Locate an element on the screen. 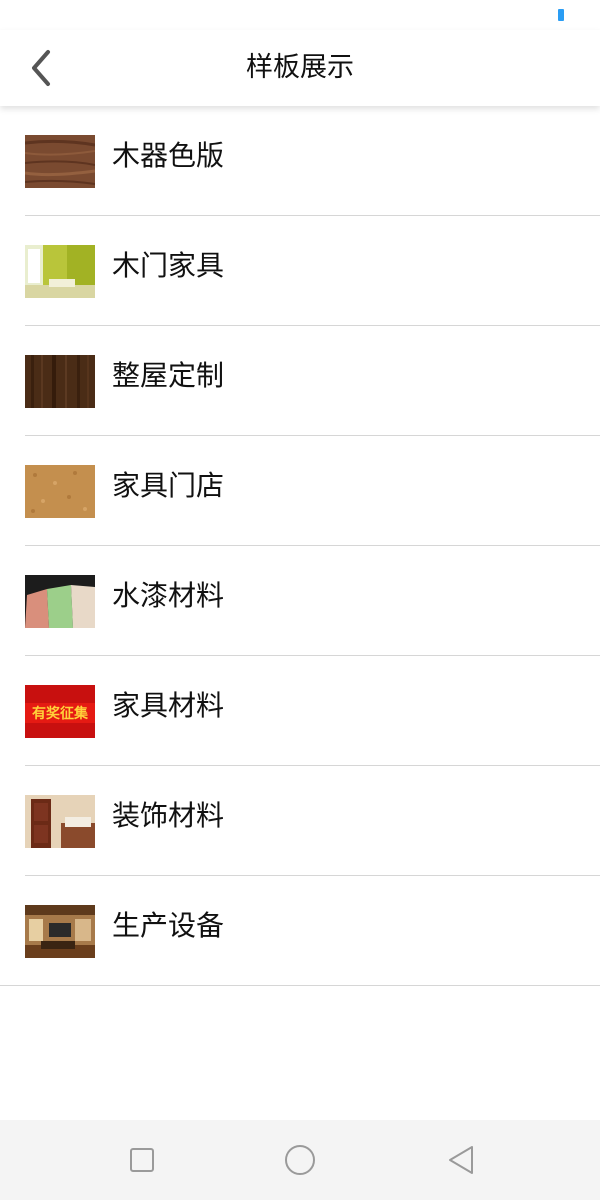 This screenshot has width=600, height=1200. page-title: 样板展示 is located at coordinates (300, 67).